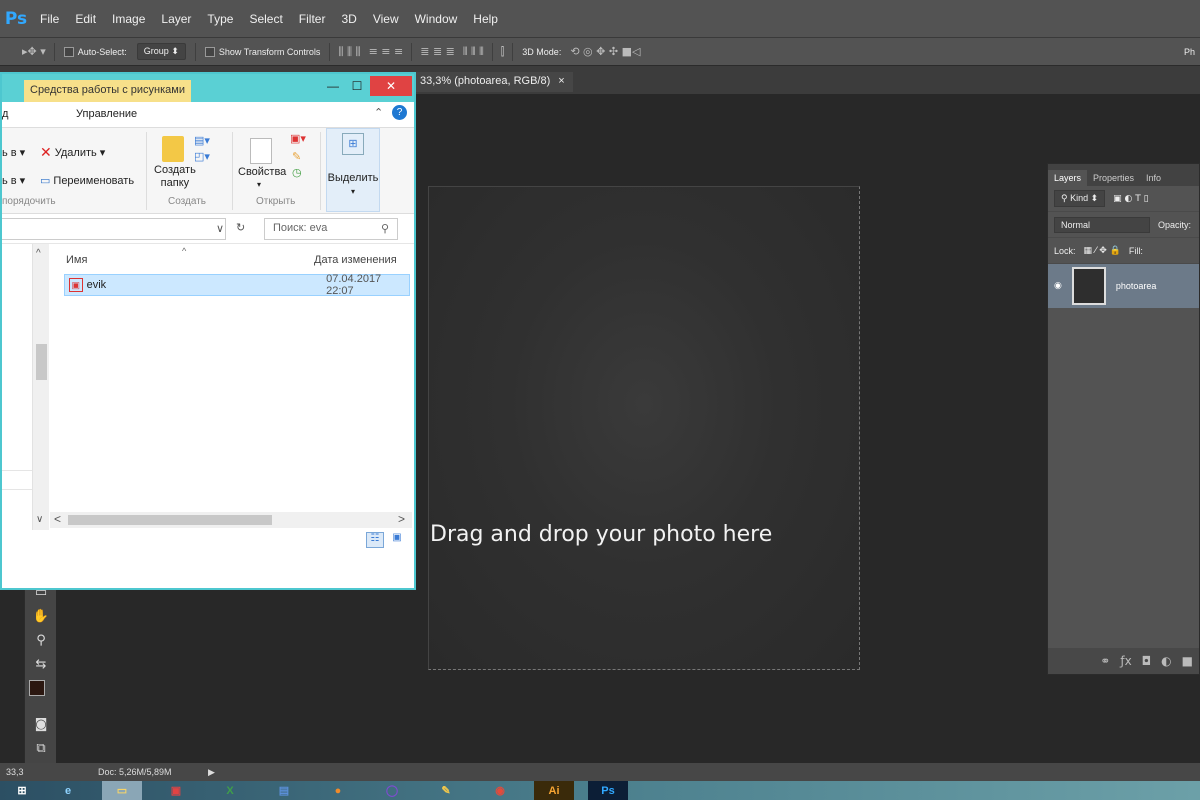 The image size is (1200, 800). I want to click on menu-help: Help, so click(485, 19).